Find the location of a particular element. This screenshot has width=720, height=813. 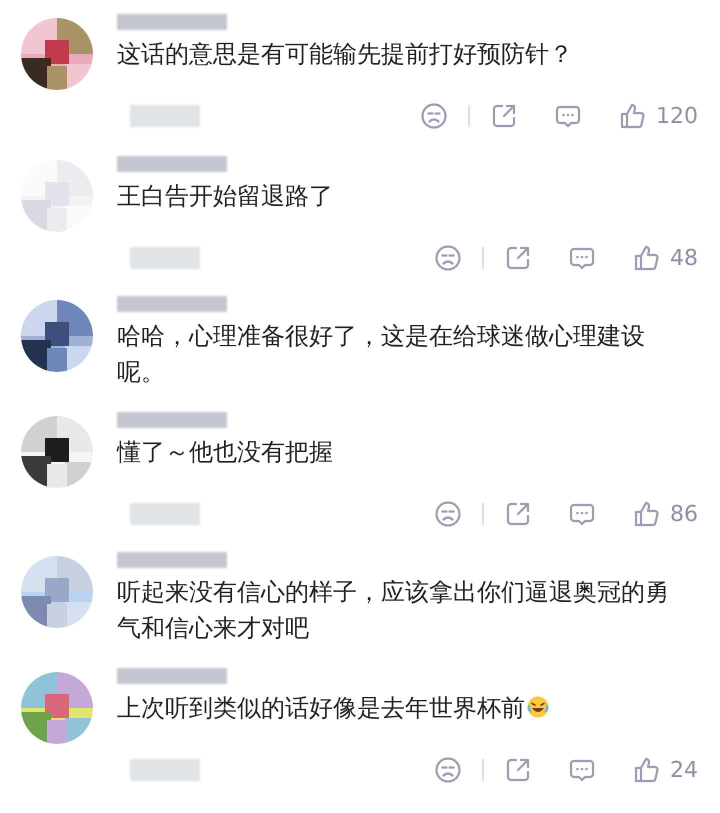

like-button: 120 is located at coordinates (658, 116).